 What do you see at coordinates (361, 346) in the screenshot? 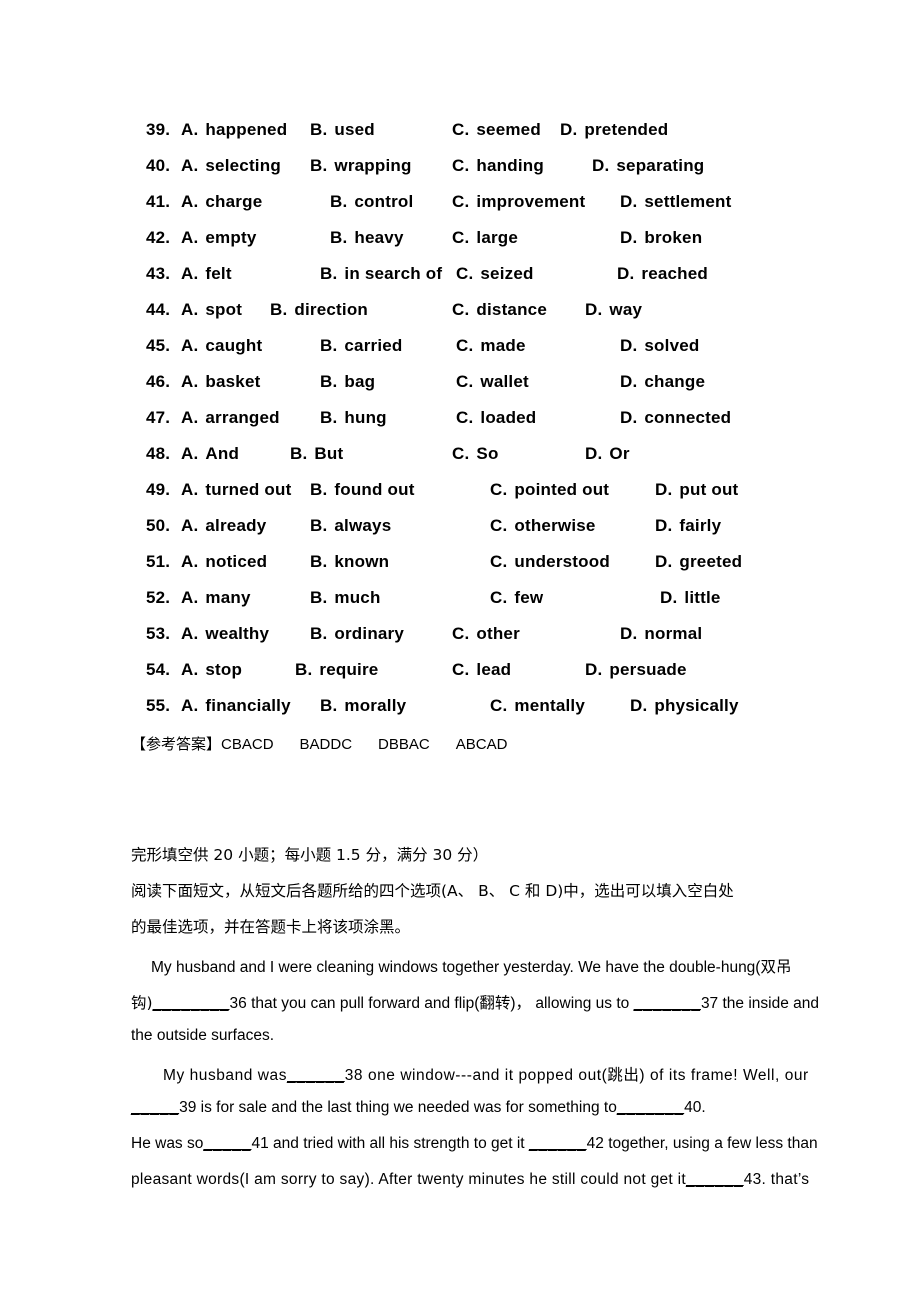
I see `question-option: B. carried` at bounding box center [361, 346].